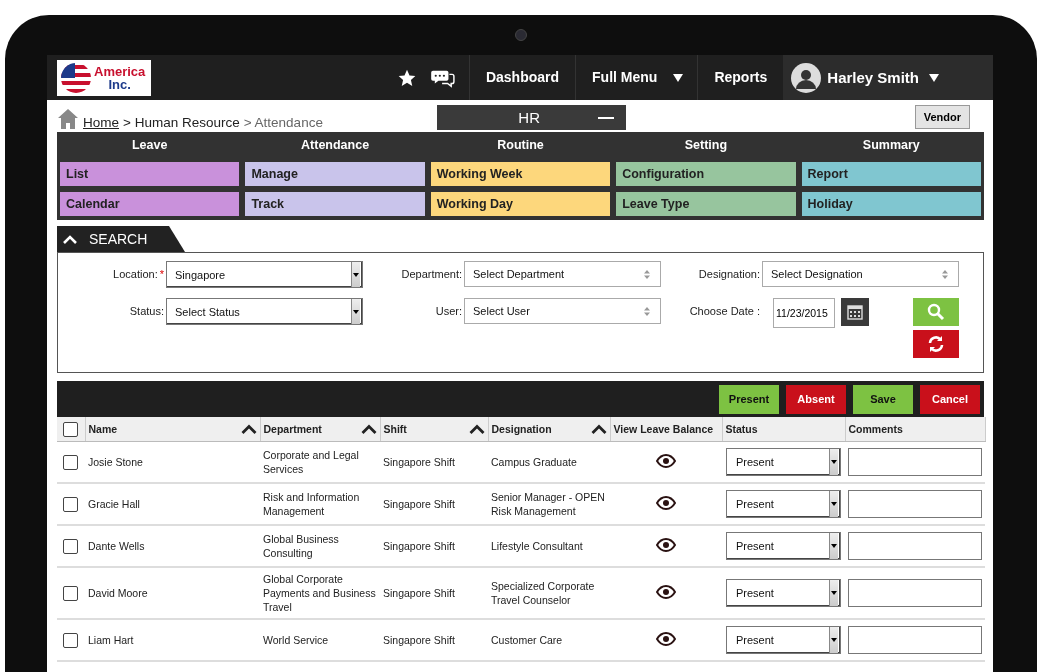  What do you see at coordinates (335, 204) in the screenshot?
I see `menu-item: Track` at bounding box center [335, 204].